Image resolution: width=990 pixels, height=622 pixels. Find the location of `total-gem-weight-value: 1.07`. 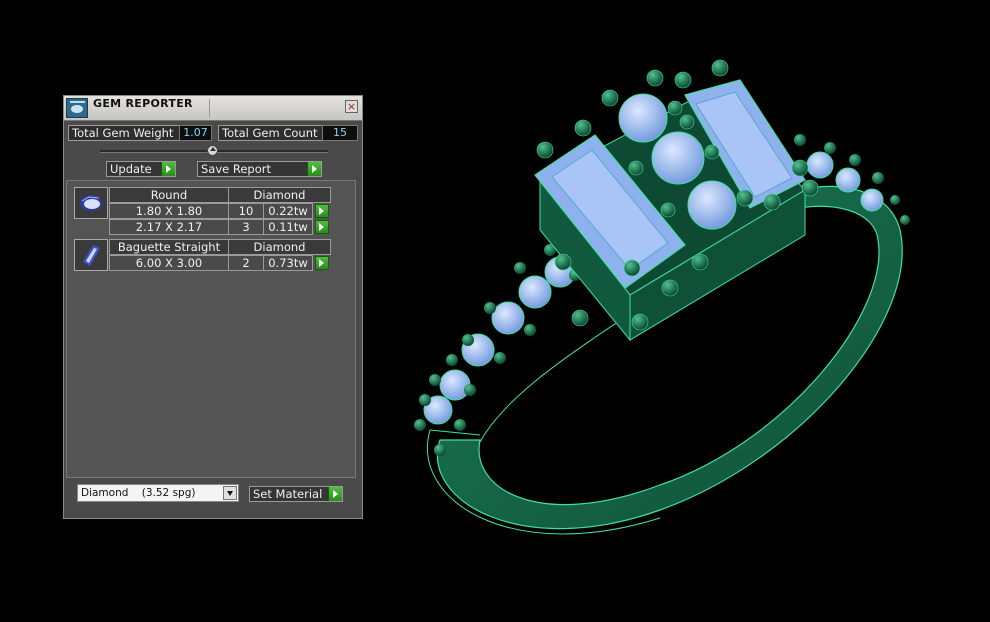

total-gem-weight-value: 1.07 is located at coordinates (195, 133).